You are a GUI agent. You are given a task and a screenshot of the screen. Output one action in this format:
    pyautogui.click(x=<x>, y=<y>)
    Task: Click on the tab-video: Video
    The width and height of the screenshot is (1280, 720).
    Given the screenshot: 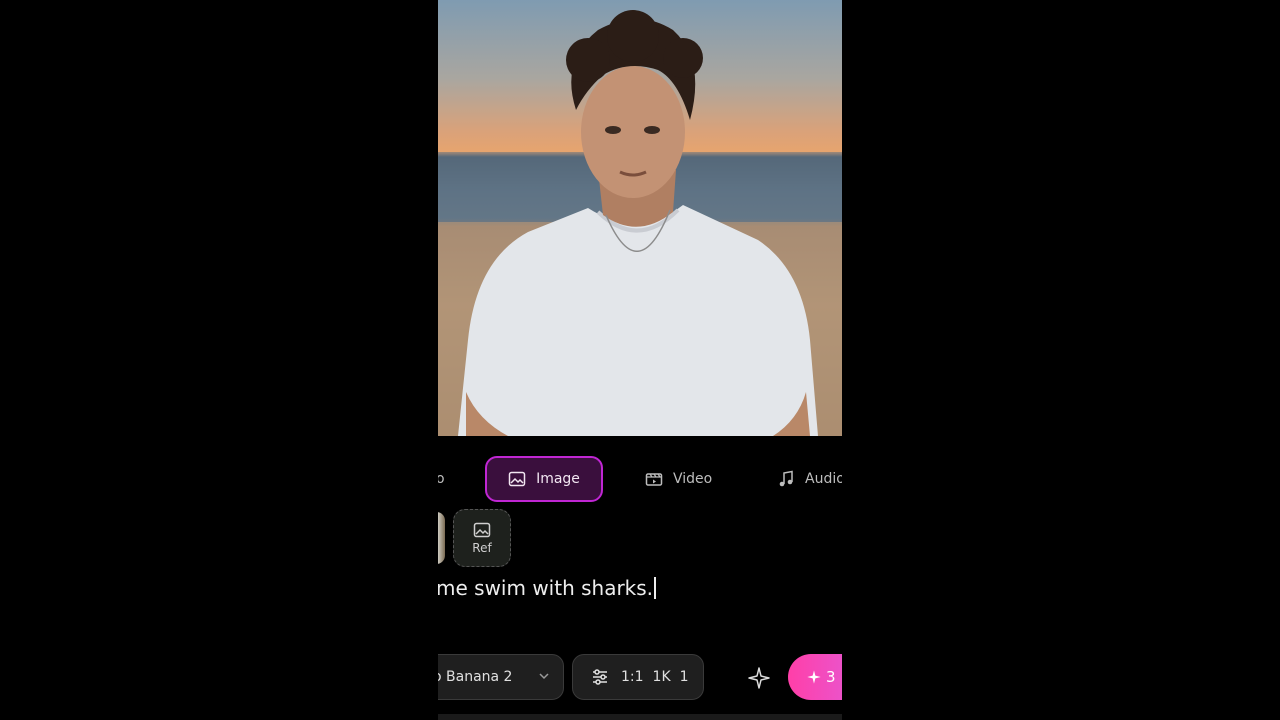 What is the action you would take?
    pyautogui.click(x=678, y=479)
    